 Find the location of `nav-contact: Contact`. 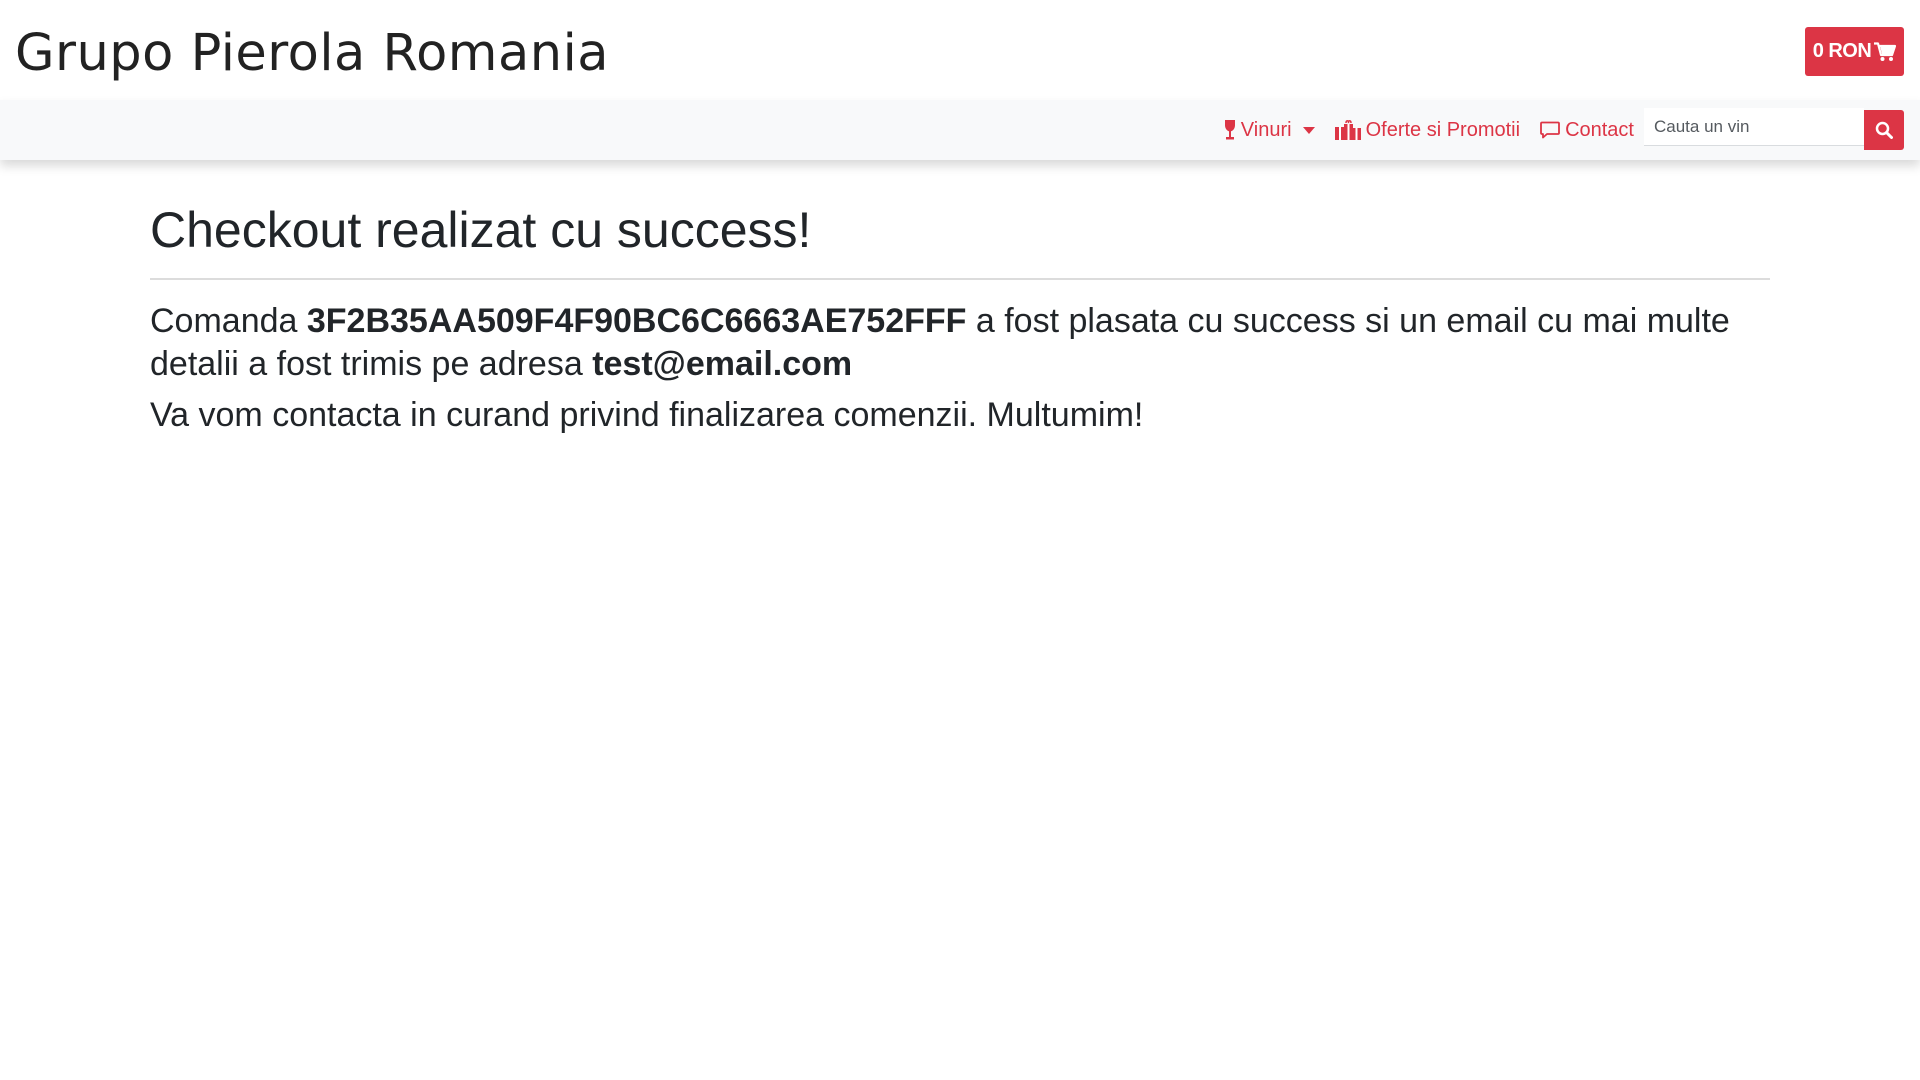

nav-contact: Contact is located at coordinates (1587, 130).